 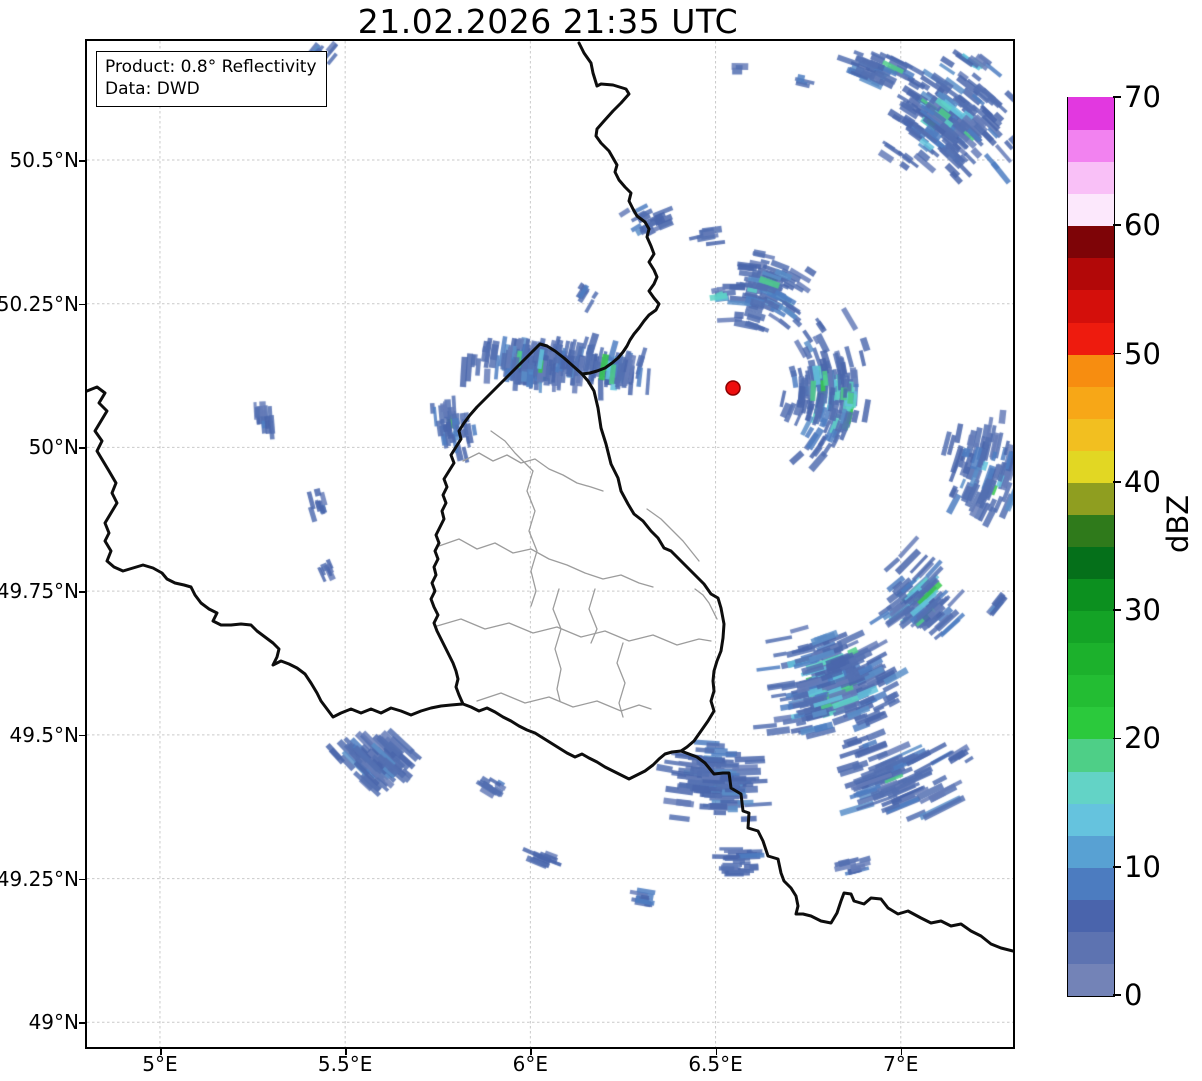 I want to click on y-tick-label: 49°N, so click(x=53, y=1022).